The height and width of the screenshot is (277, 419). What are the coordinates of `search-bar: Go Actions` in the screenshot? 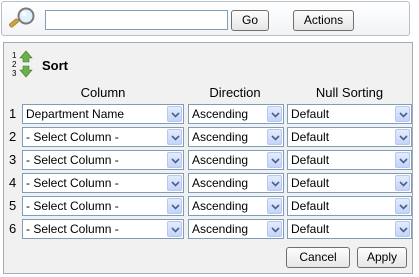 It's located at (205, 18).